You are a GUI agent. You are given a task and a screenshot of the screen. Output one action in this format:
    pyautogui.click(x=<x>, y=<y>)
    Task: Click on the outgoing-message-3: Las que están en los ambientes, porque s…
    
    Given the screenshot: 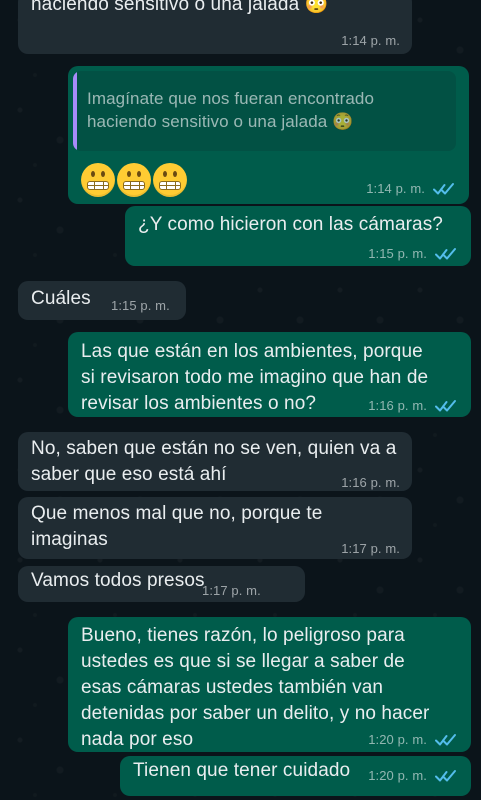 What is the action you would take?
    pyautogui.click(x=269, y=374)
    